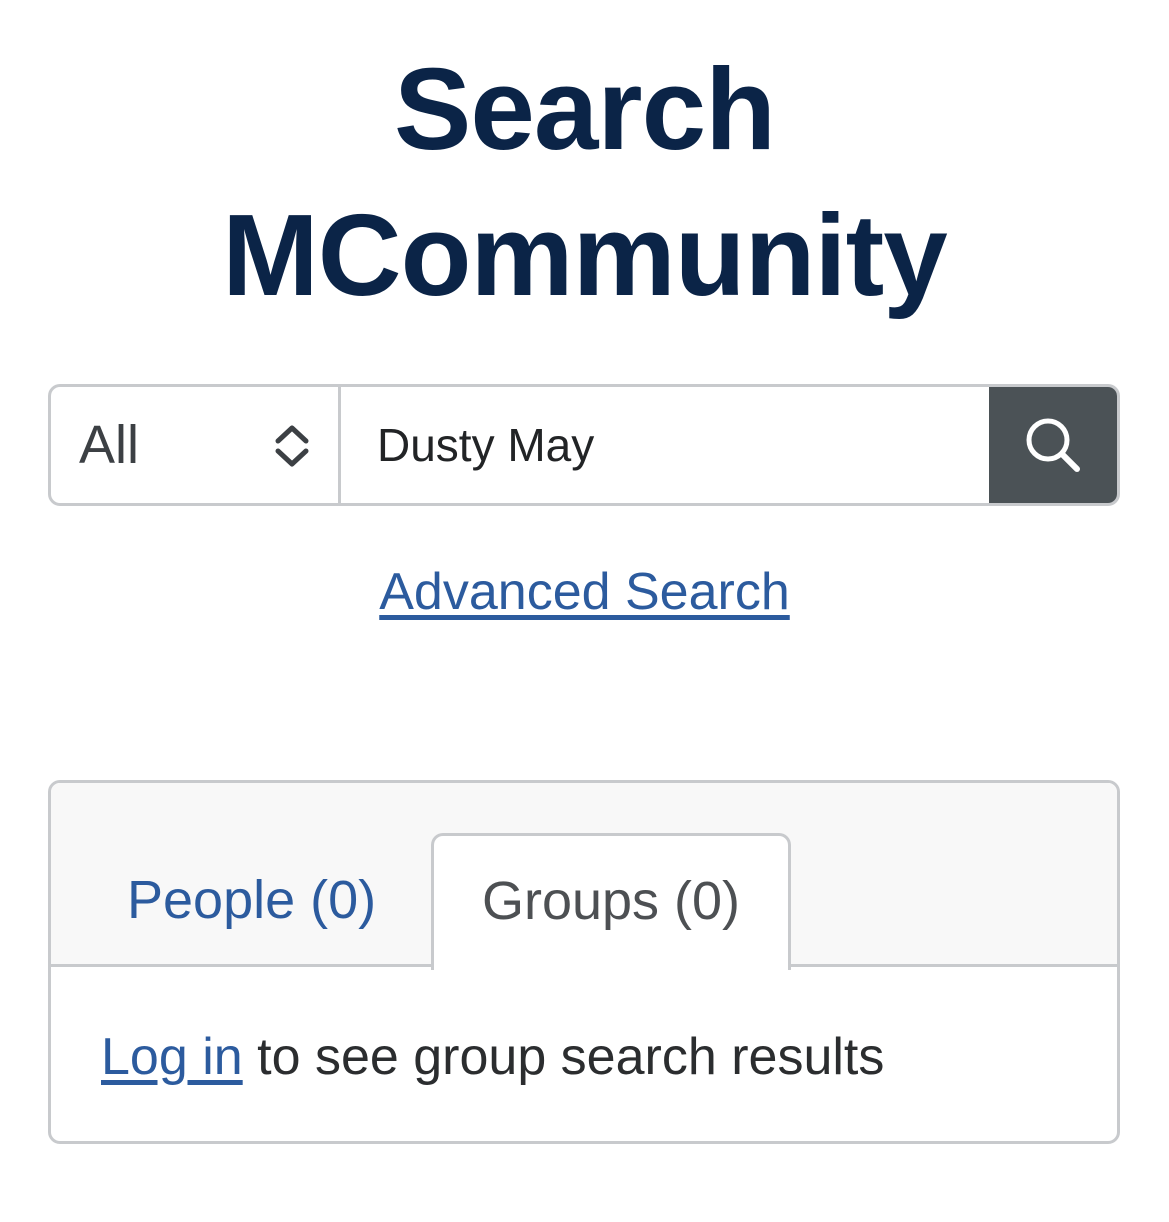 This screenshot has width=1169, height=1222. I want to click on login-message-text: to see group search results, so click(563, 1057).